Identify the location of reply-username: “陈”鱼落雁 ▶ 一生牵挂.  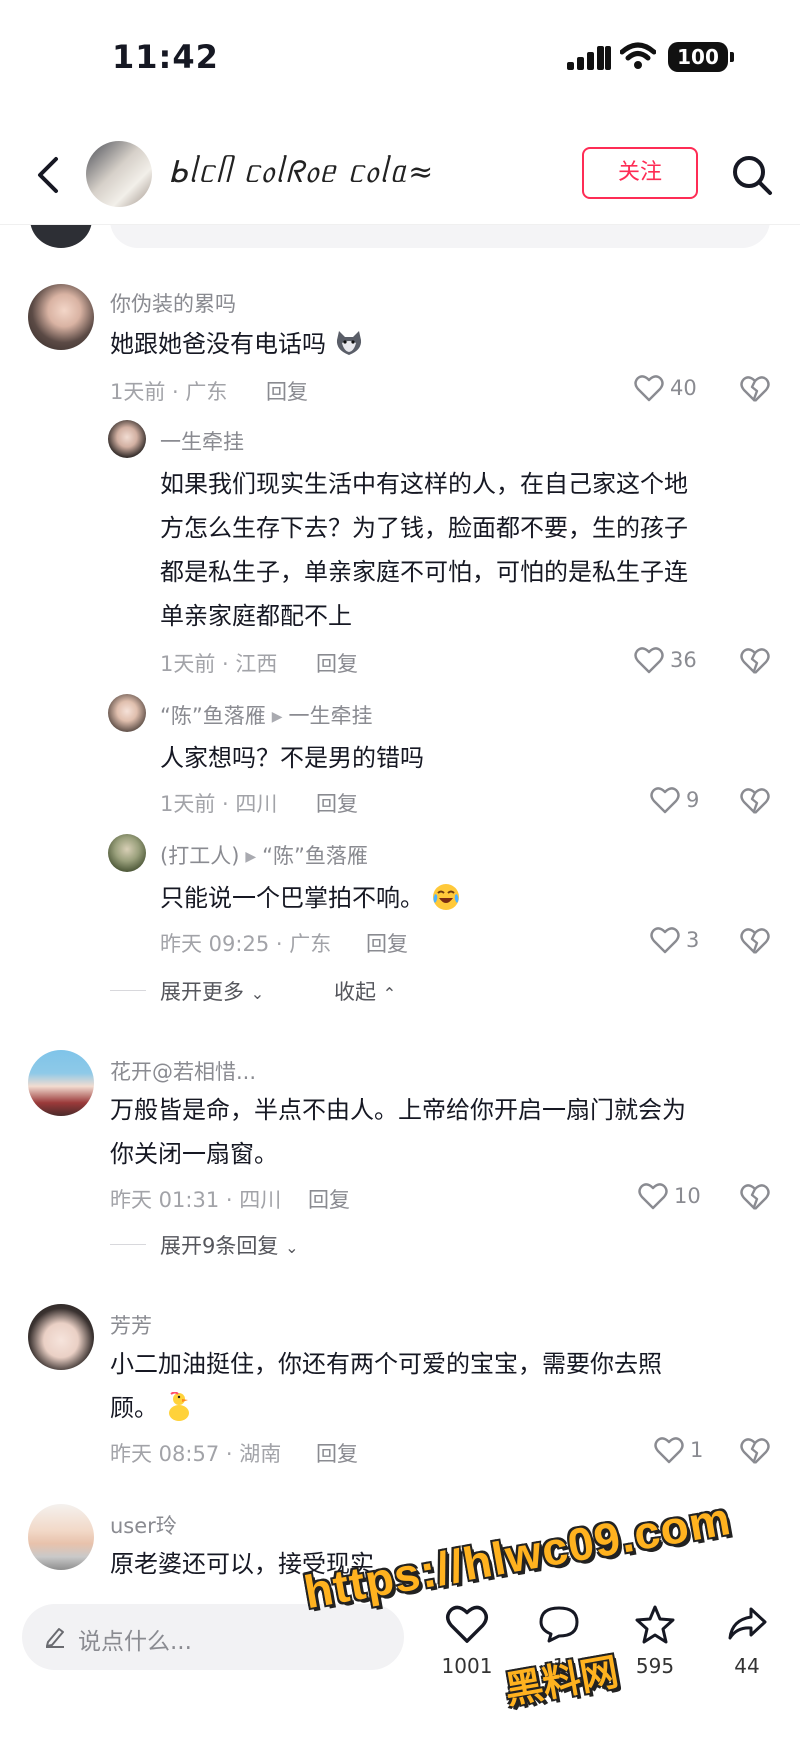
(266, 715).